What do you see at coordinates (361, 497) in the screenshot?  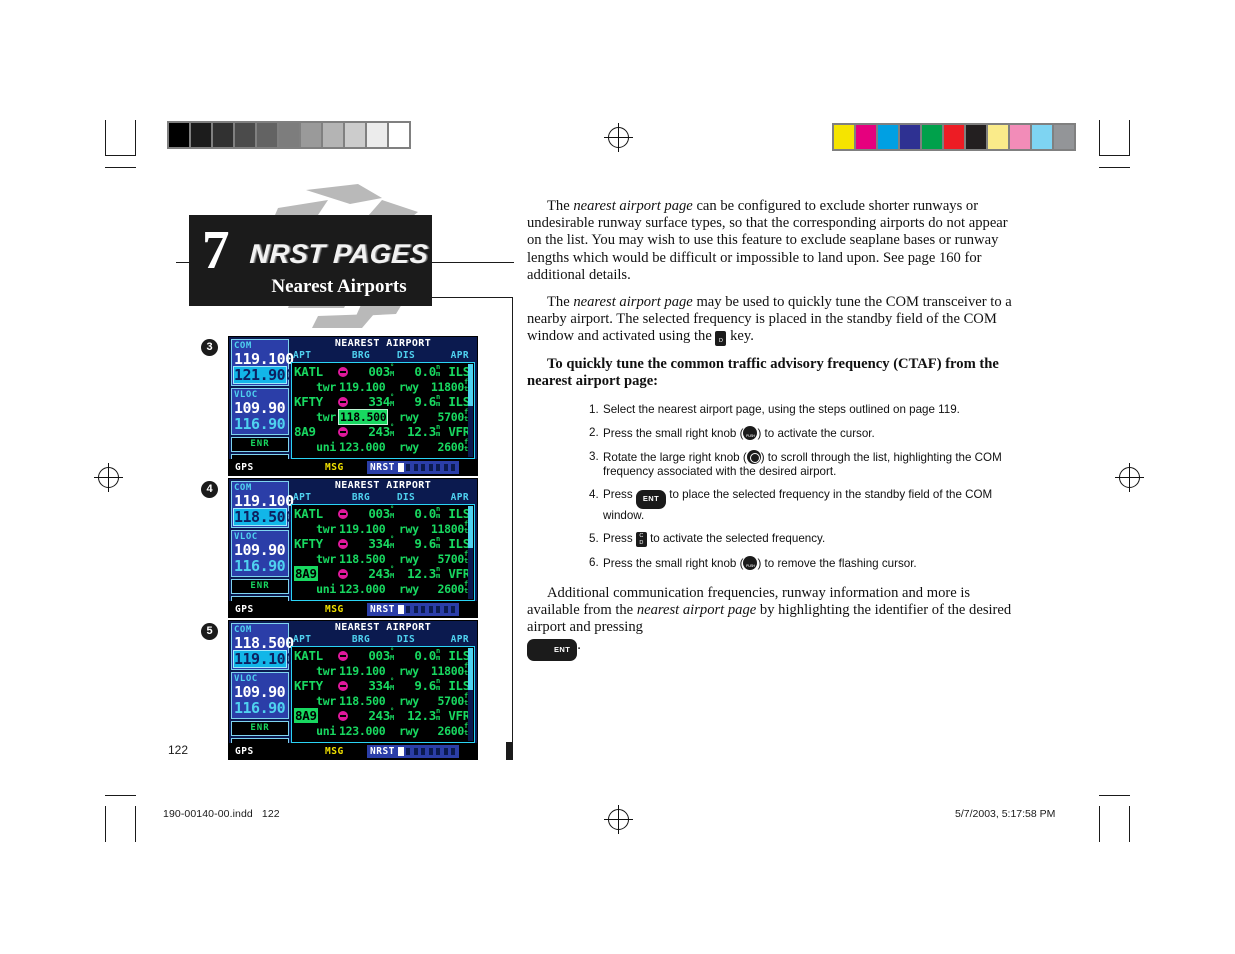 I see `column-header: BRG` at bounding box center [361, 497].